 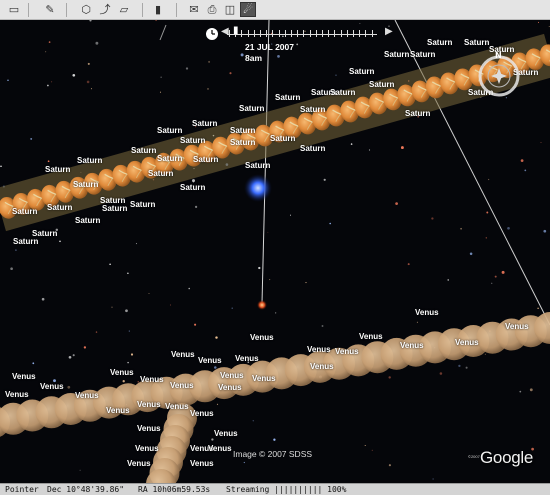 I want to click on path-button: ⤴, so click(x=105, y=9).